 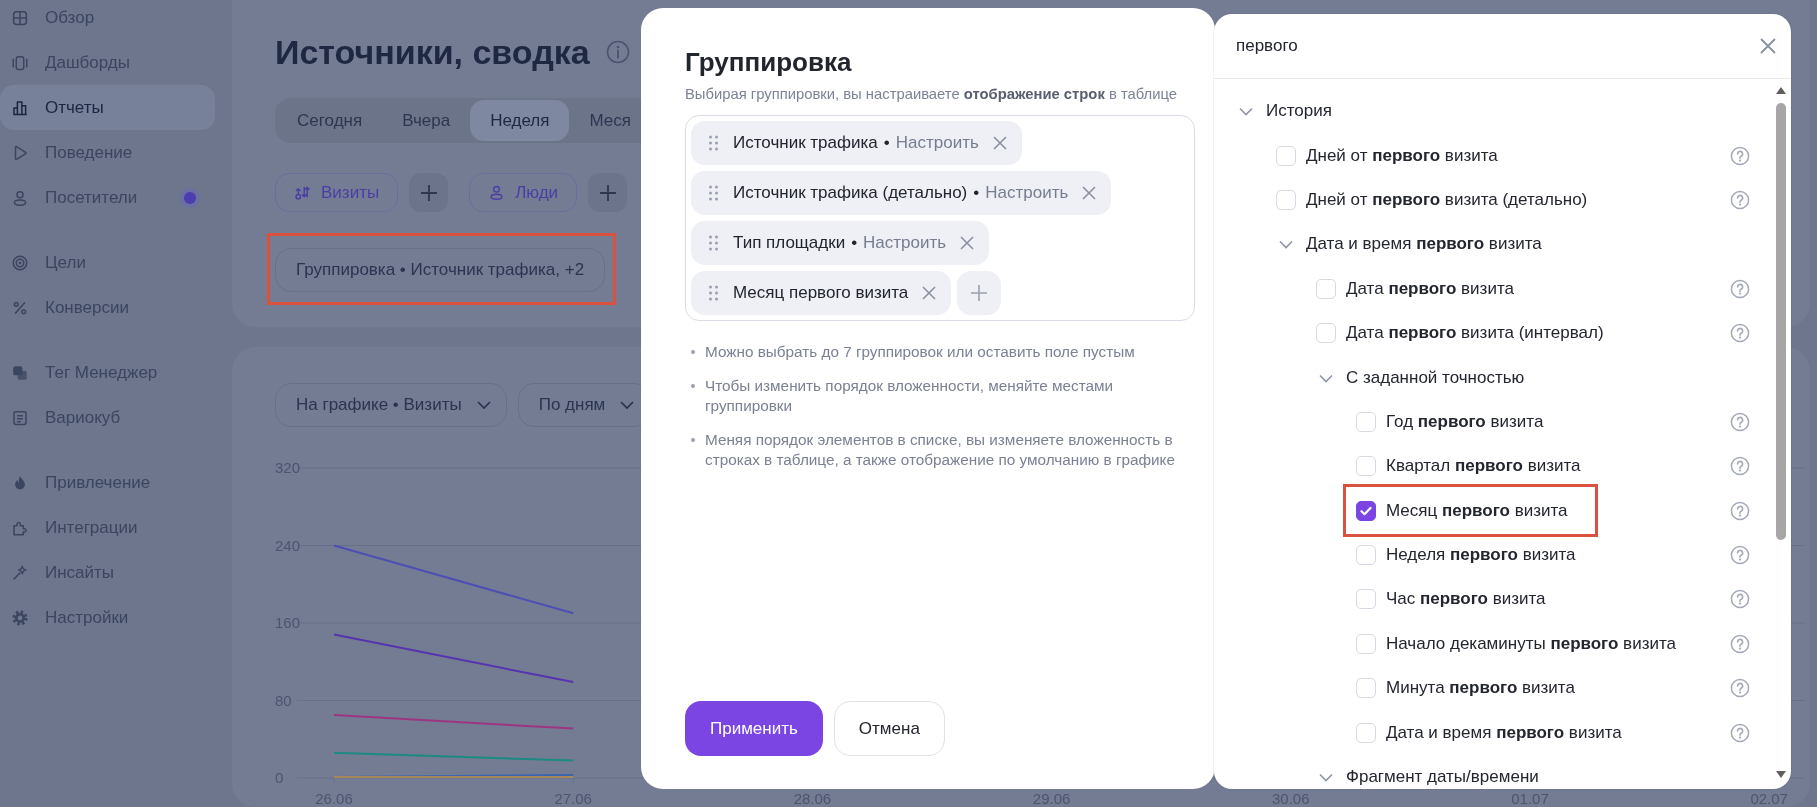 I want to click on down-arrow-icon, so click(x=1781, y=774).